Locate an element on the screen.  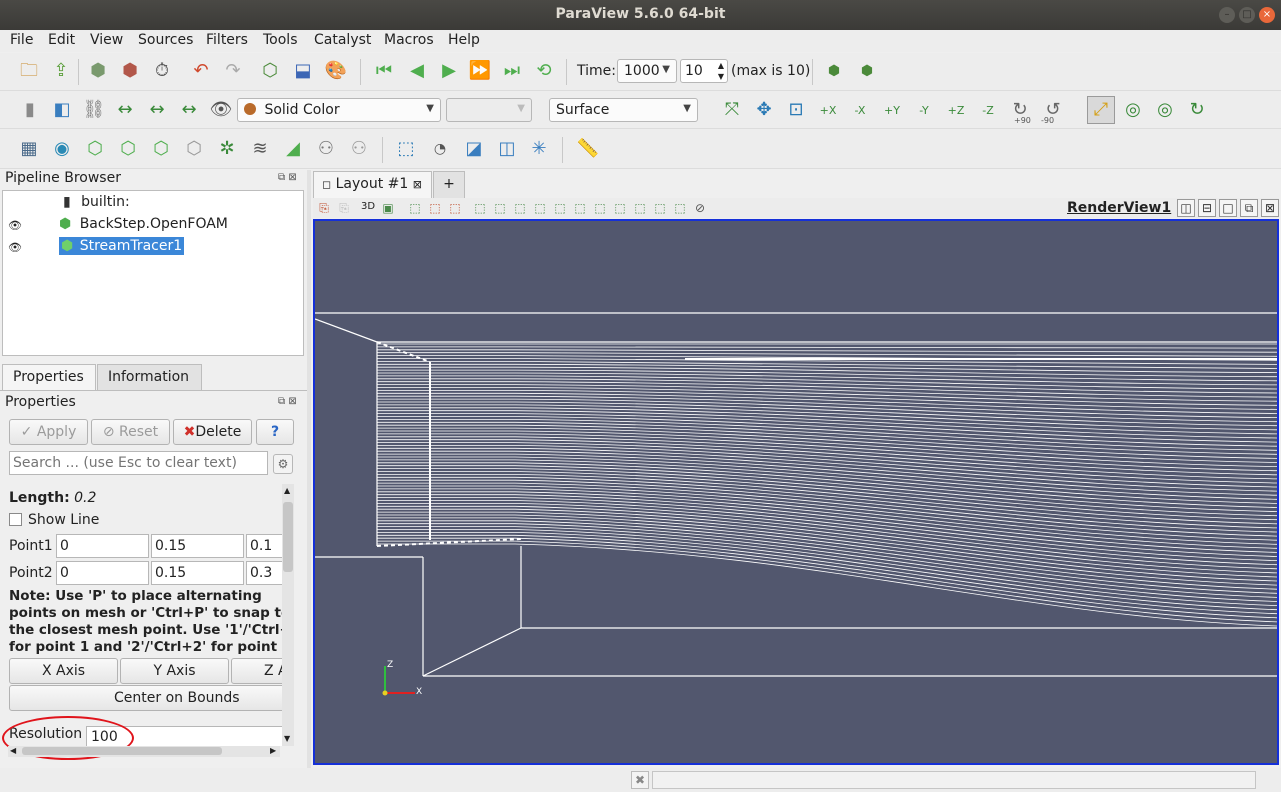
camera-link-icon: ▣ is located at coordinates (388, 208).